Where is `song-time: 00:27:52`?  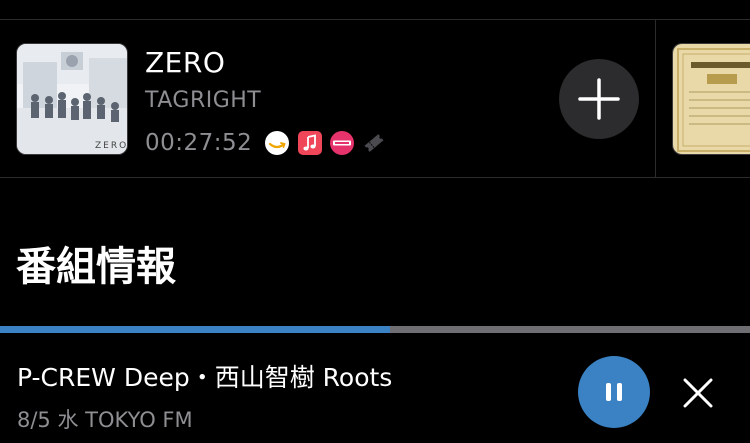 song-time: 00:27:52 is located at coordinates (199, 143).